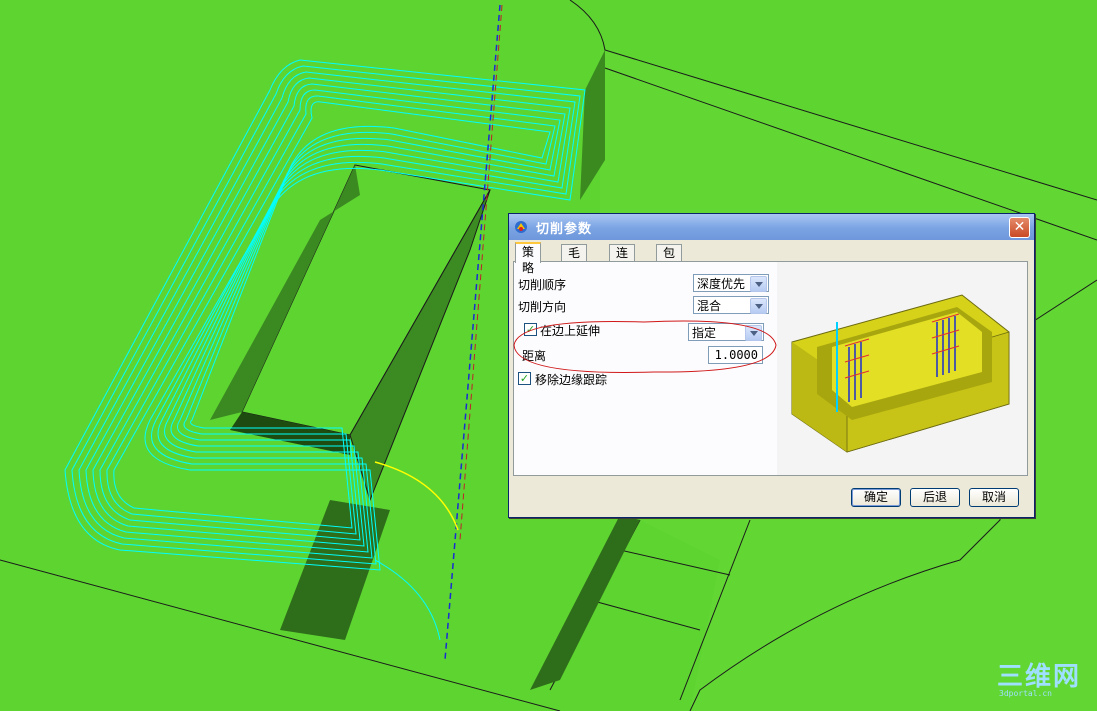 The width and height of the screenshot is (1097, 711). I want to click on cut-order-select: 深度优先, so click(731, 283).